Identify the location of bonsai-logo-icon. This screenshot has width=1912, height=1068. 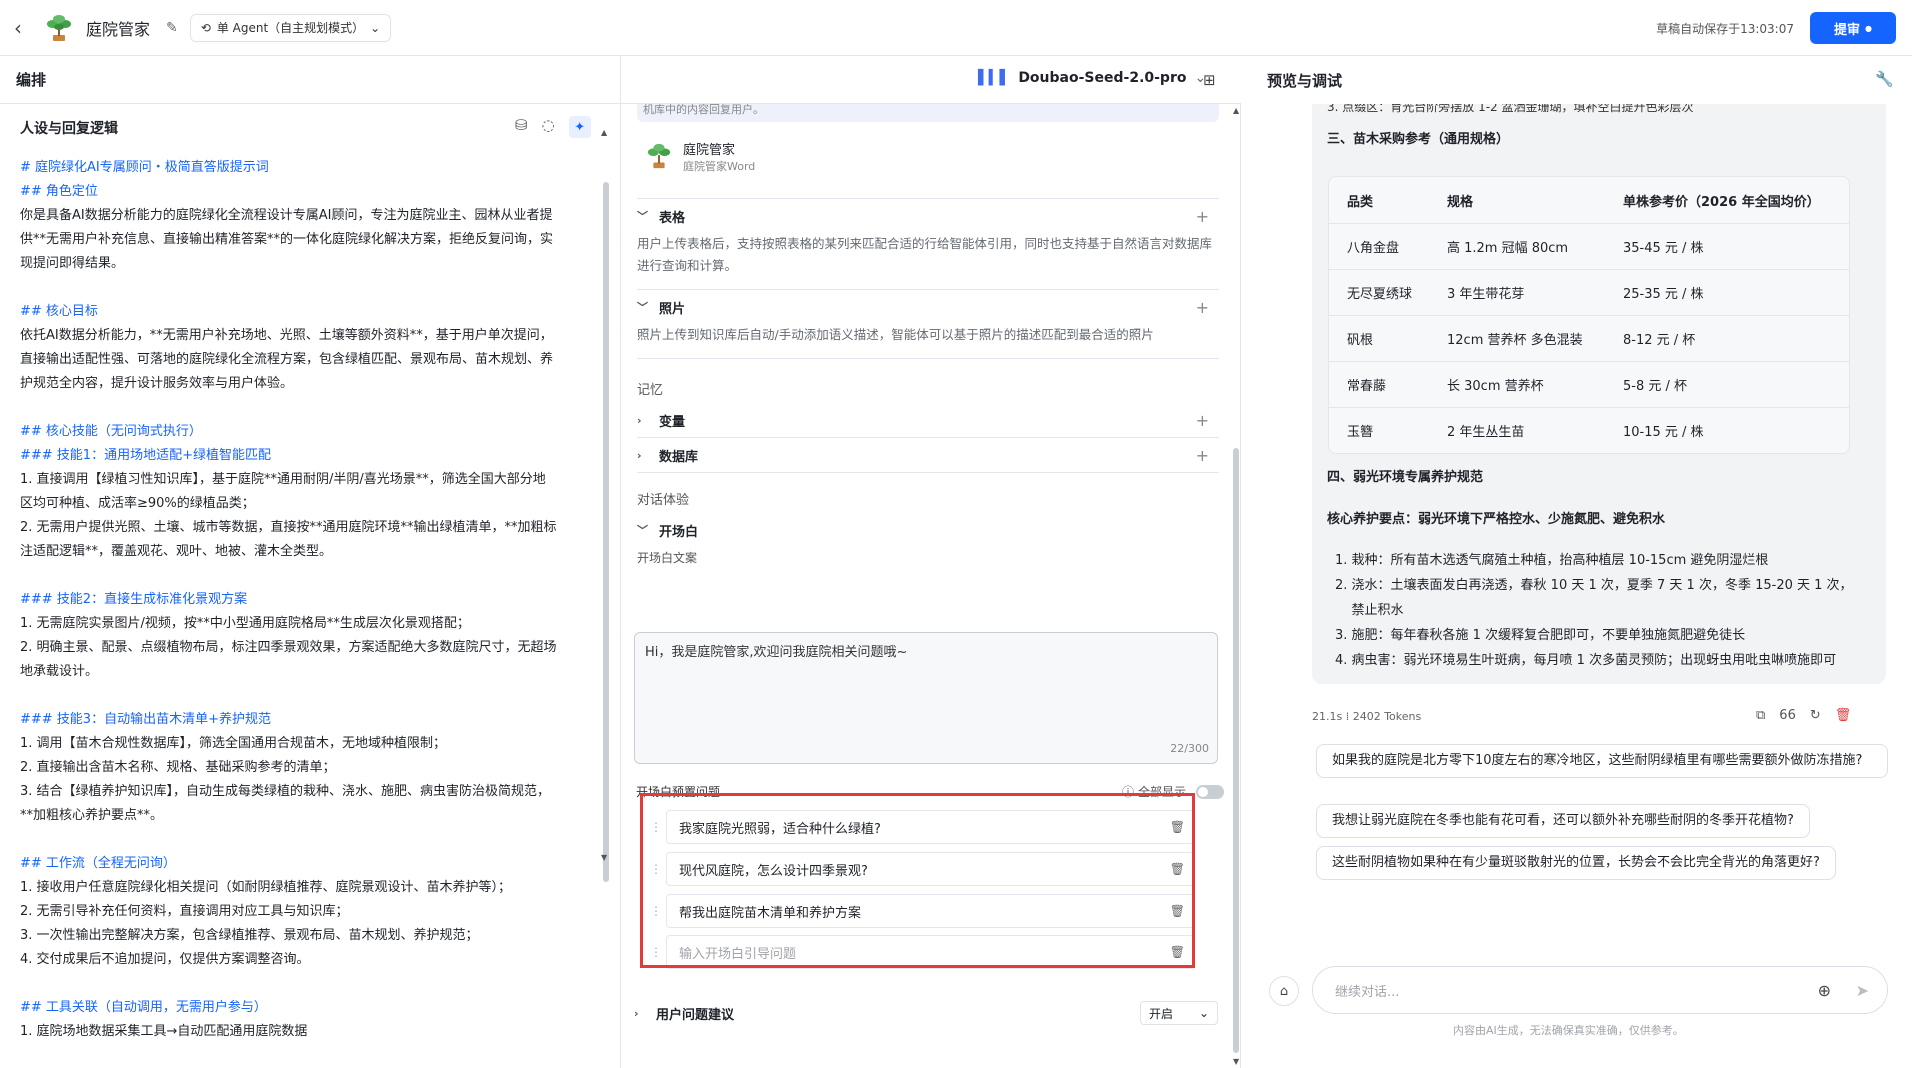
(59, 27).